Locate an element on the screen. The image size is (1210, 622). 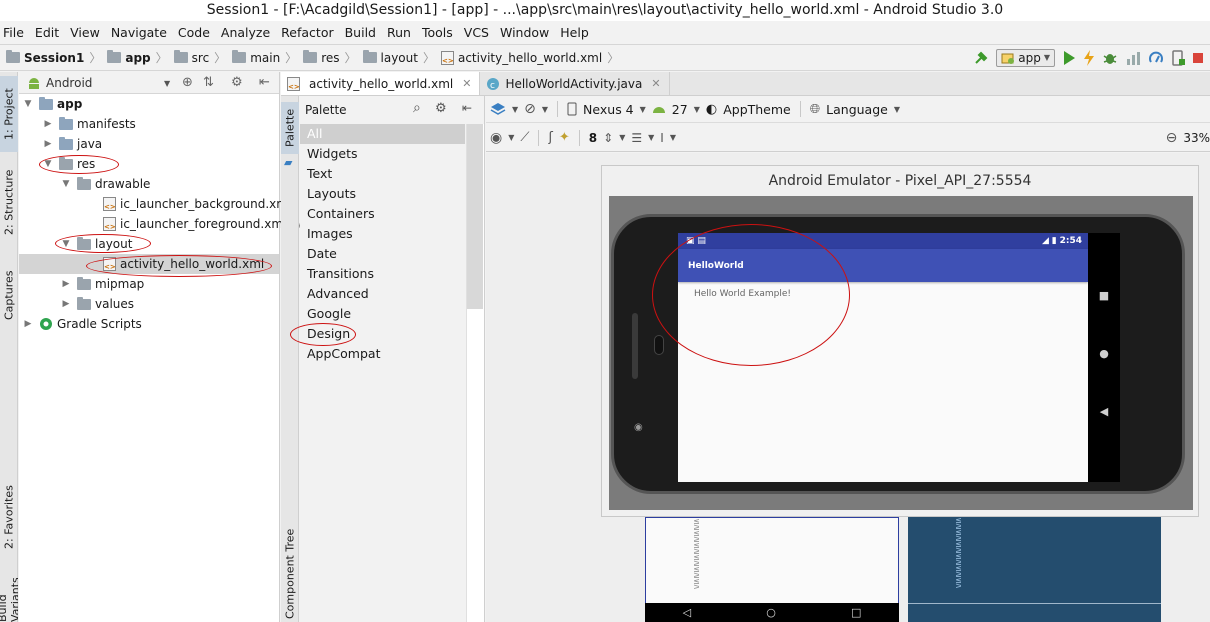
tree-item-res: ▼ res is located at coordinates (69, 164).